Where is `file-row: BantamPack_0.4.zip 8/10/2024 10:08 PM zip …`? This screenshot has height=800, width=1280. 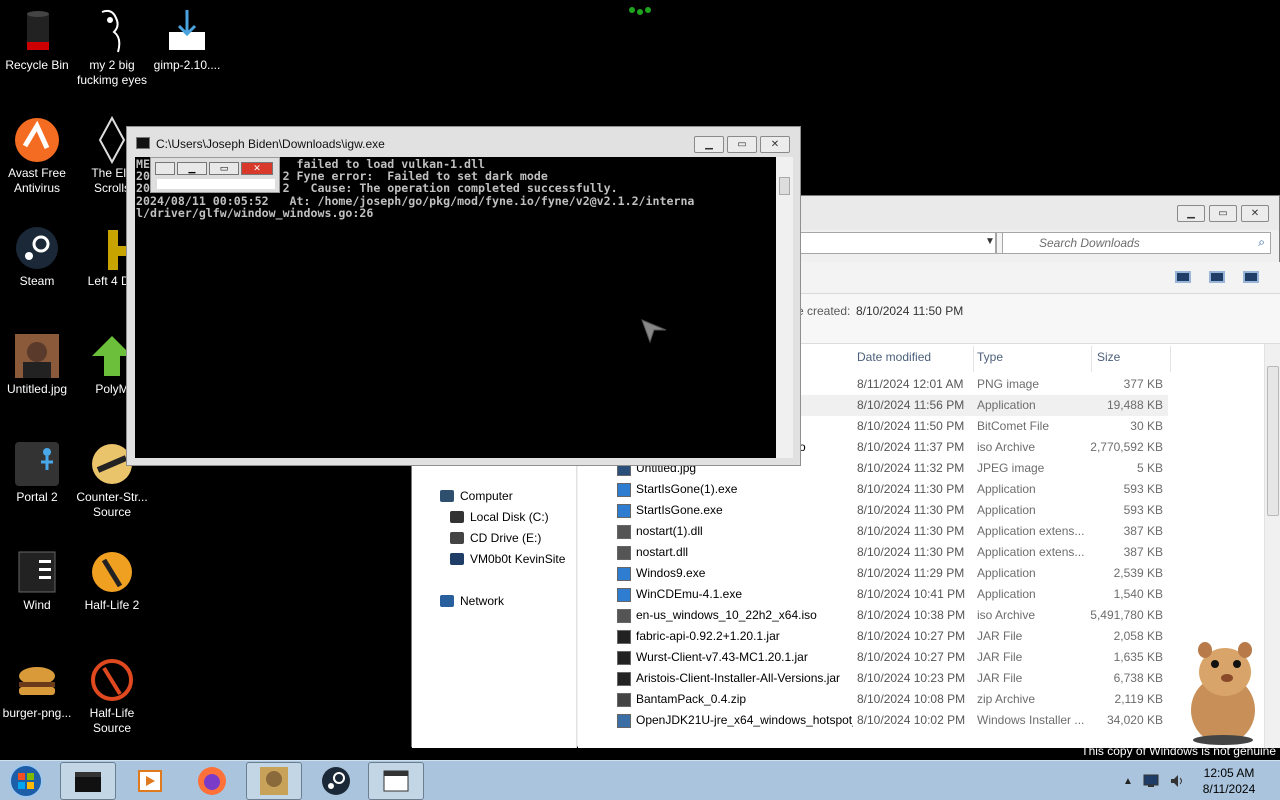 file-row: BantamPack_0.4.zip 8/10/2024 10:08 PM zip … is located at coordinates (873, 699).